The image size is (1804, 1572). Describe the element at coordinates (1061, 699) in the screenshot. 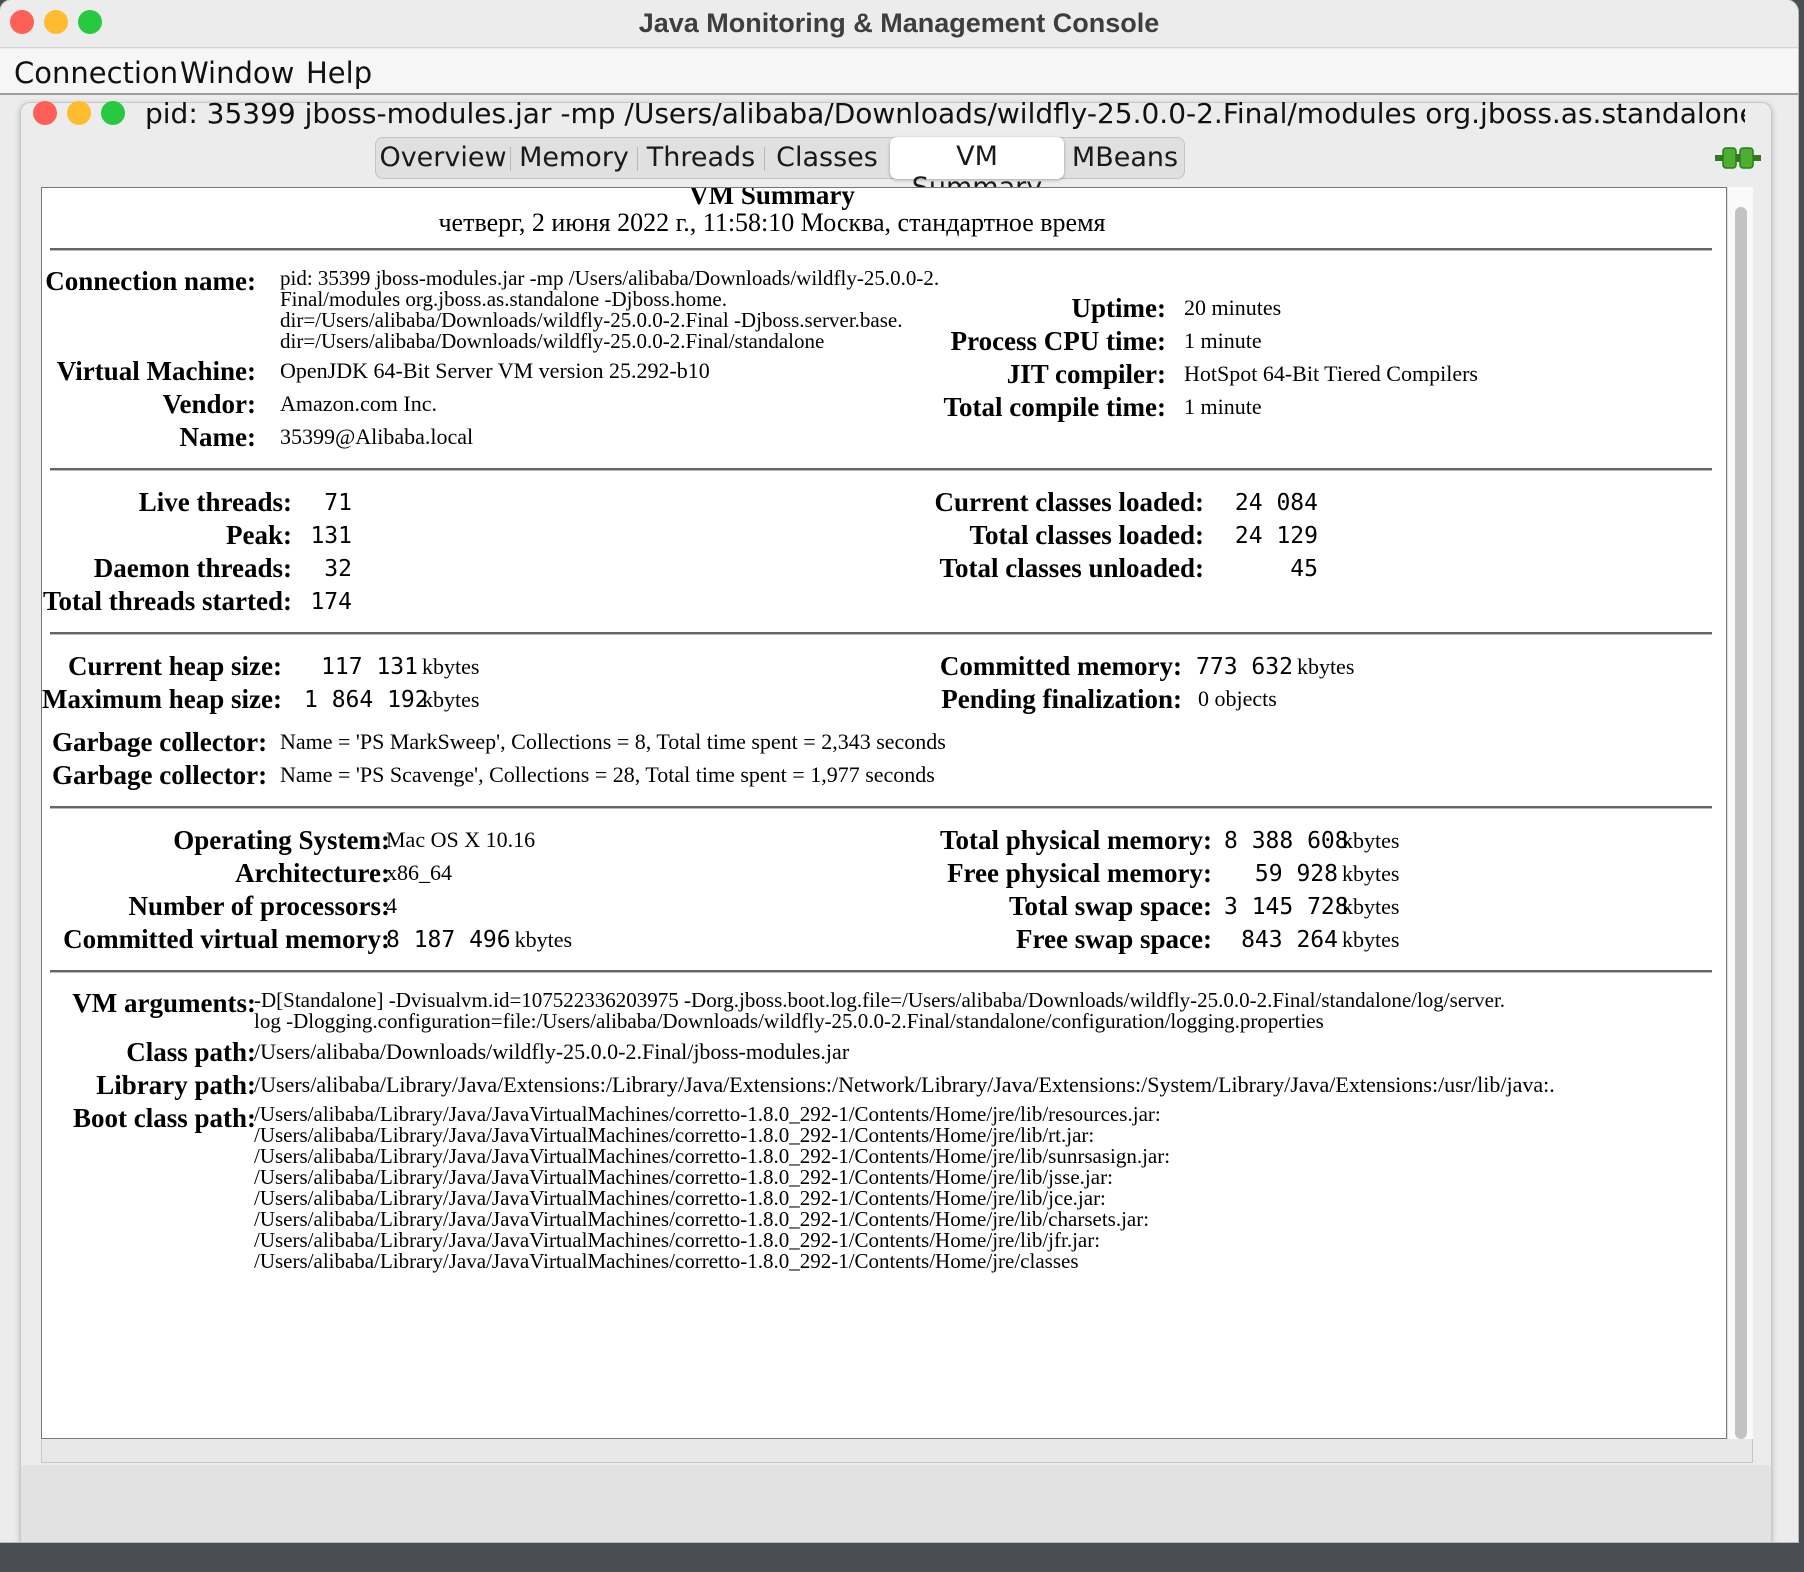

I see `pending-finalization-label: Pending finalization:` at that location.